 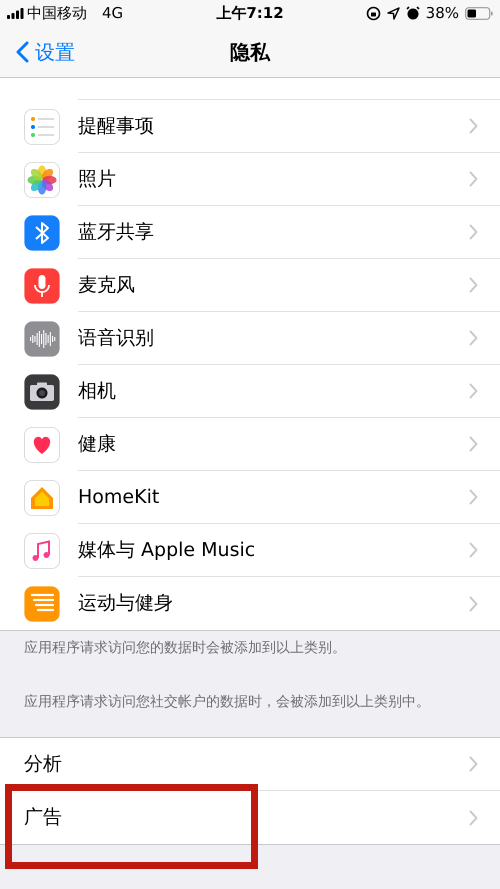 I want to click on network-type: 4G, so click(x=113, y=13).